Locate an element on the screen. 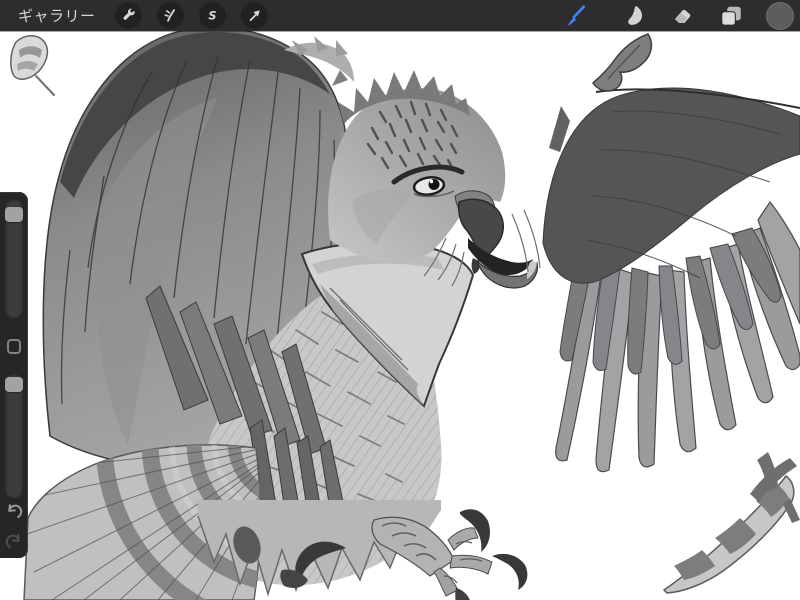 This screenshot has width=800, height=600. actions-button is located at coordinates (128, 15).